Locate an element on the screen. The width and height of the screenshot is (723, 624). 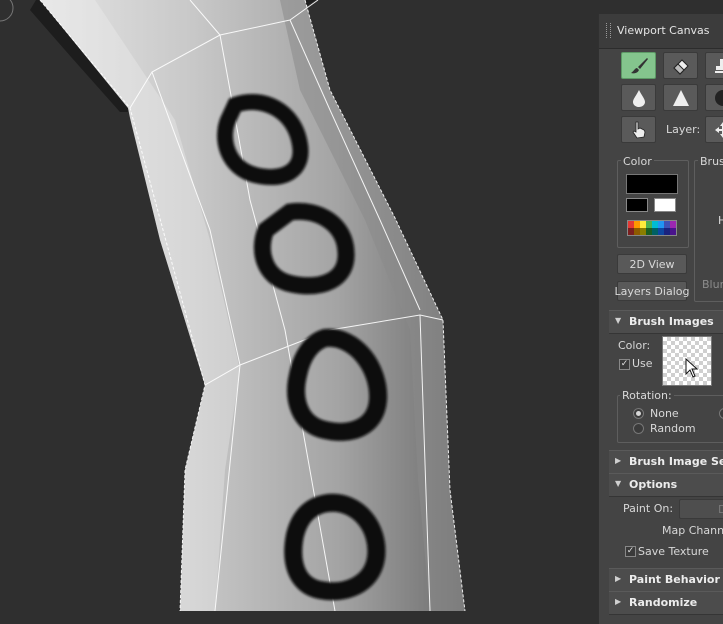
randomize-title: Randomize is located at coordinates (663, 602).